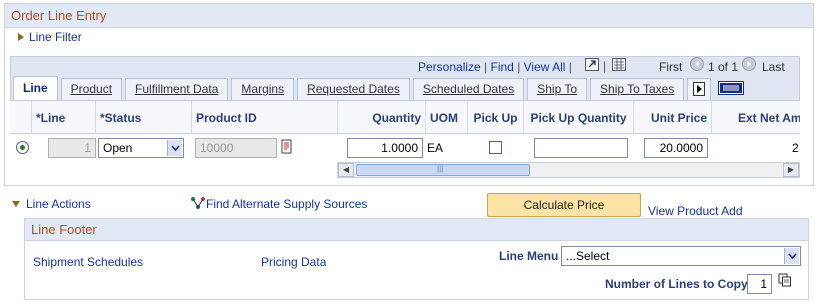  I want to click on view-all-link: View All, so click(545, 67).